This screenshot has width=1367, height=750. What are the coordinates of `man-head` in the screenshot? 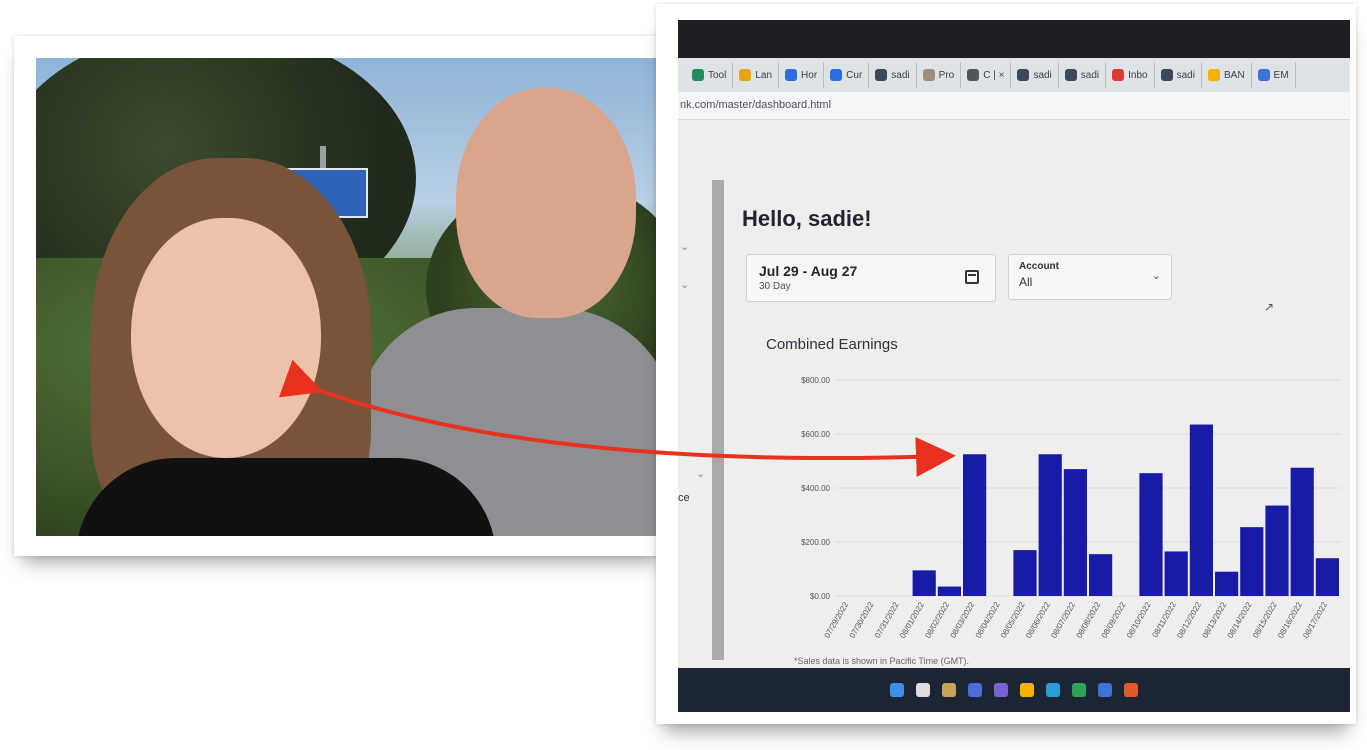 It's located at (546, 203).